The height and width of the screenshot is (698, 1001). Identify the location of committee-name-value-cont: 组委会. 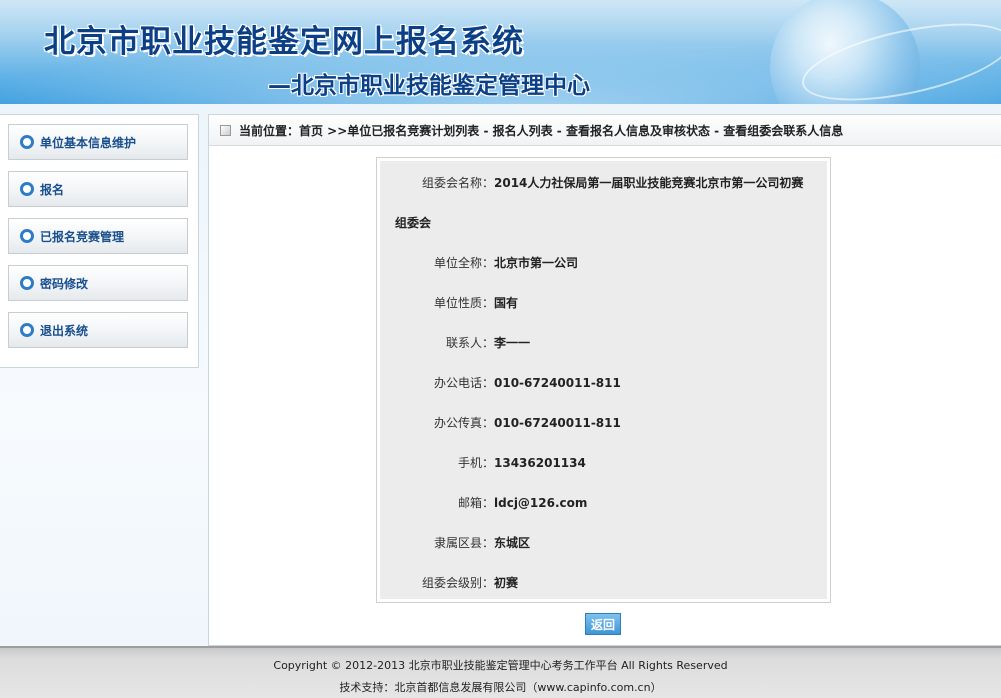
(413, 223).